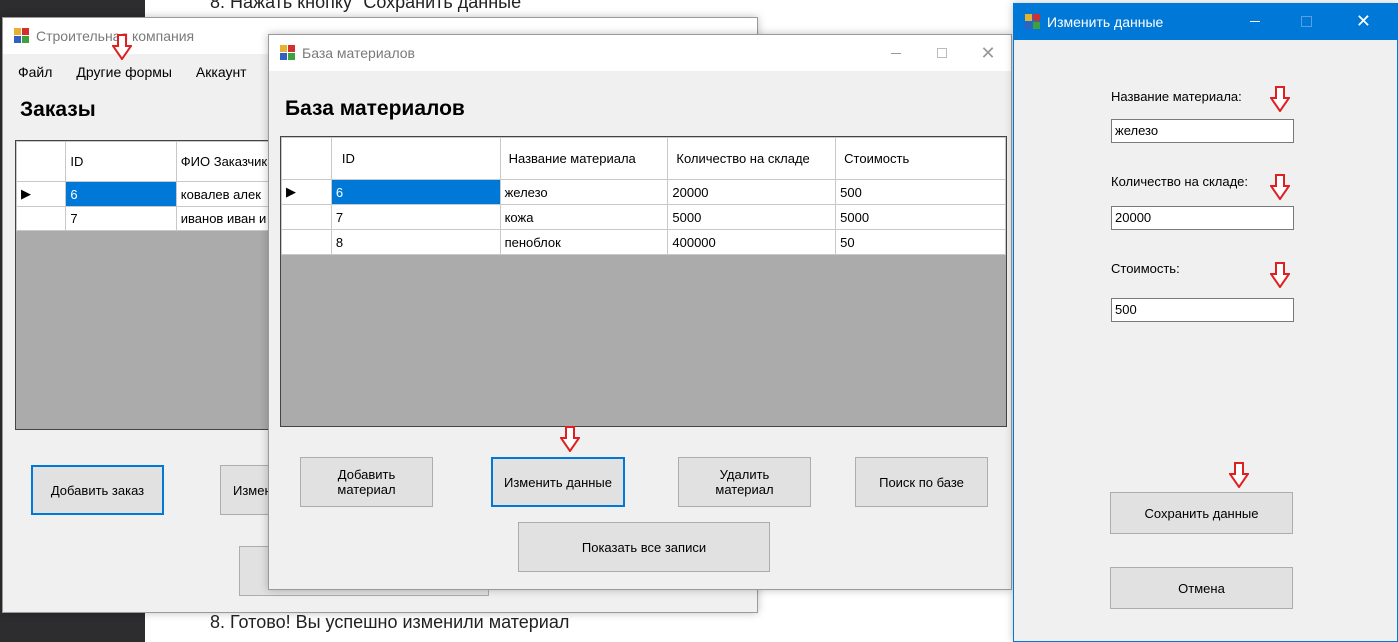 The width and height of the screenshot is (1398, 642). What do you see at coordinates (366, 482) in the screenshot?
I see `add-material-button: Добавить материал` at bounding box center [366, 482].